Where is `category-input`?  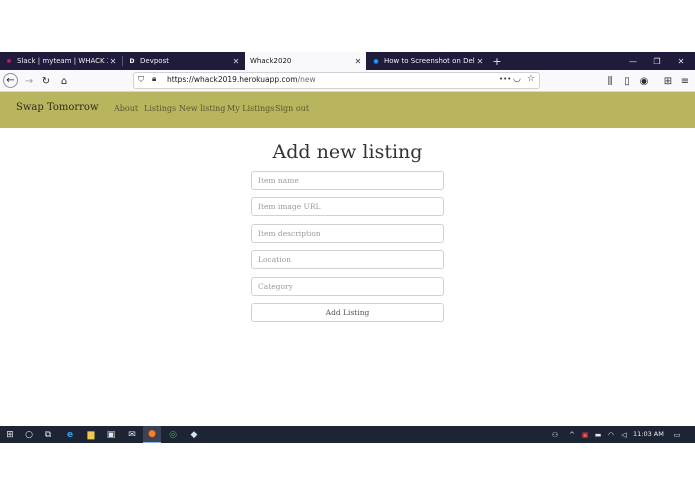
category-input is located at coordinates (347, 286).